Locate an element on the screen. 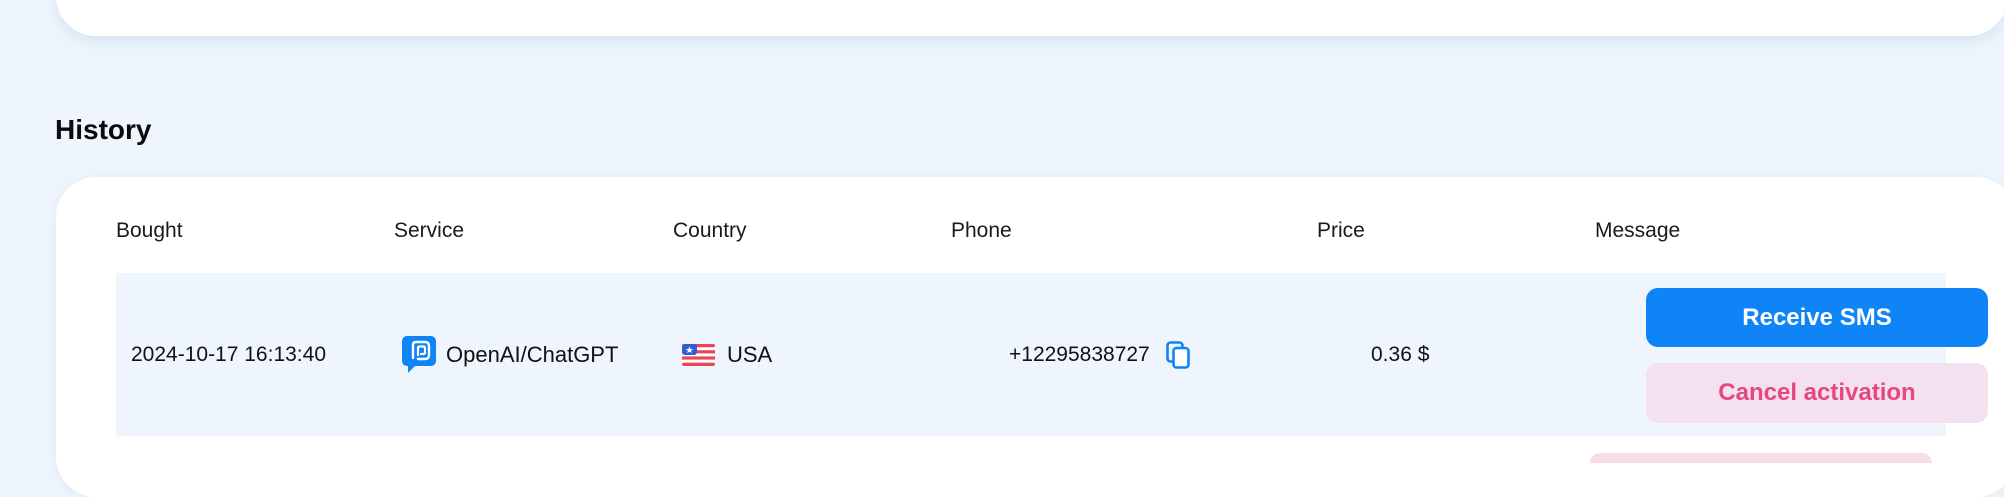 This screenshot has width=2004, height=497. price-cell: 0.36 $ is located at coordinates (1400, 354).